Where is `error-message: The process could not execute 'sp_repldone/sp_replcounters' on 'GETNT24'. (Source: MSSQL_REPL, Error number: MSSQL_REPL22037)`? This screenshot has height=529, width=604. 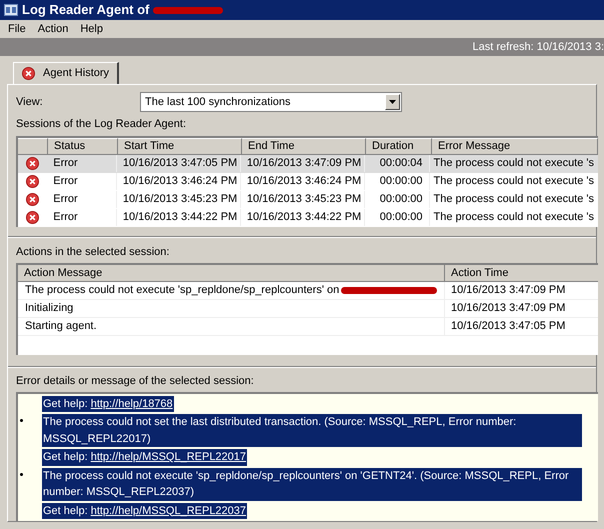
error-message: The process could not execute 'sp_repldone/sp_replcounters' on 'GETNT24'. (Source: MSSQL_REPL, Error number: MSSQL_REPL22037) is located at coordinates (312, 484).